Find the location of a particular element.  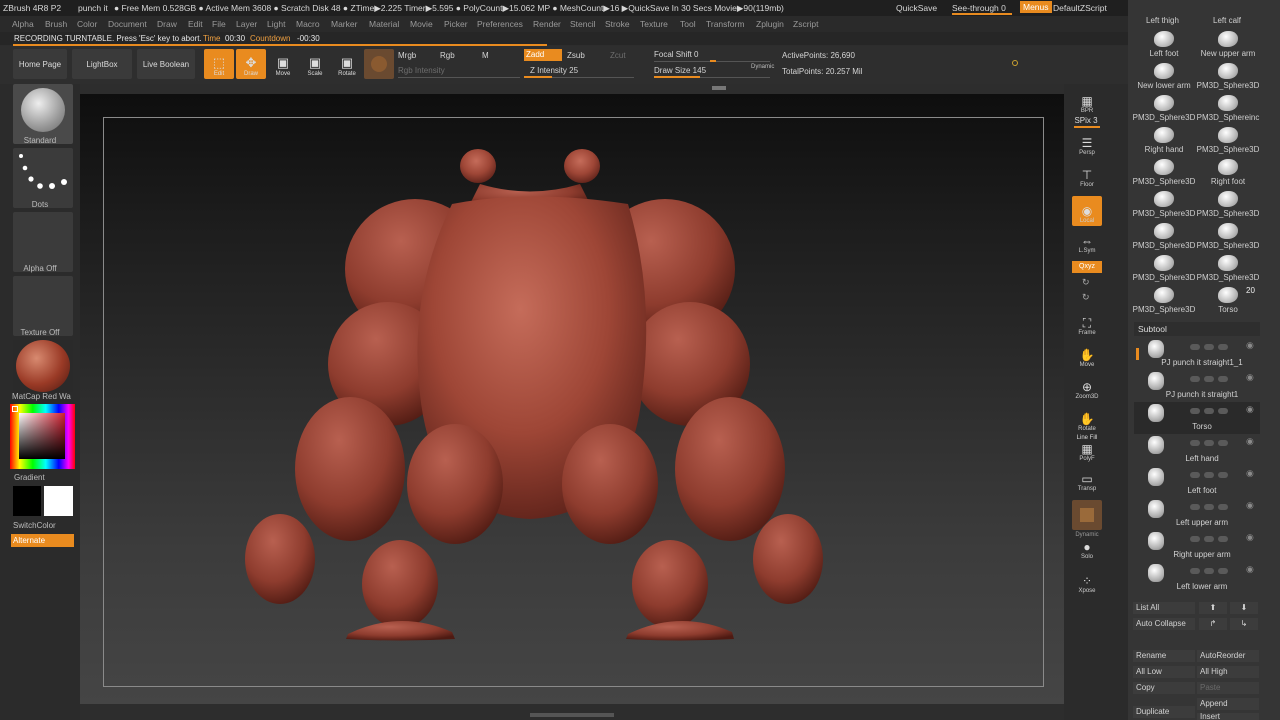

menu-macro: Macro is located at coordinates (308, 24).